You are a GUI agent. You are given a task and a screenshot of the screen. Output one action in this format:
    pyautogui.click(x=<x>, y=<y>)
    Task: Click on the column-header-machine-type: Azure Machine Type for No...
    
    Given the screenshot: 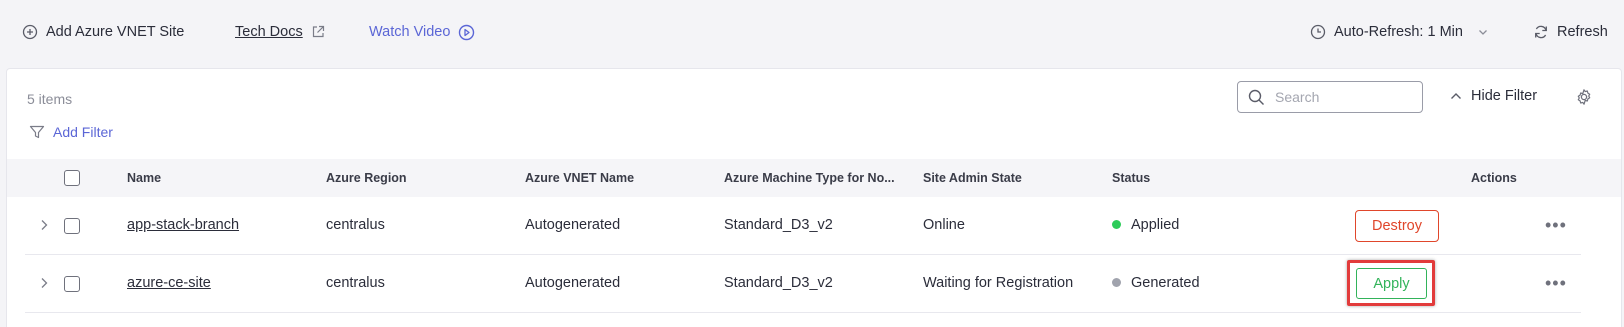 What is the action you would take?
    pyautogui.click(x=809, y=178)
    